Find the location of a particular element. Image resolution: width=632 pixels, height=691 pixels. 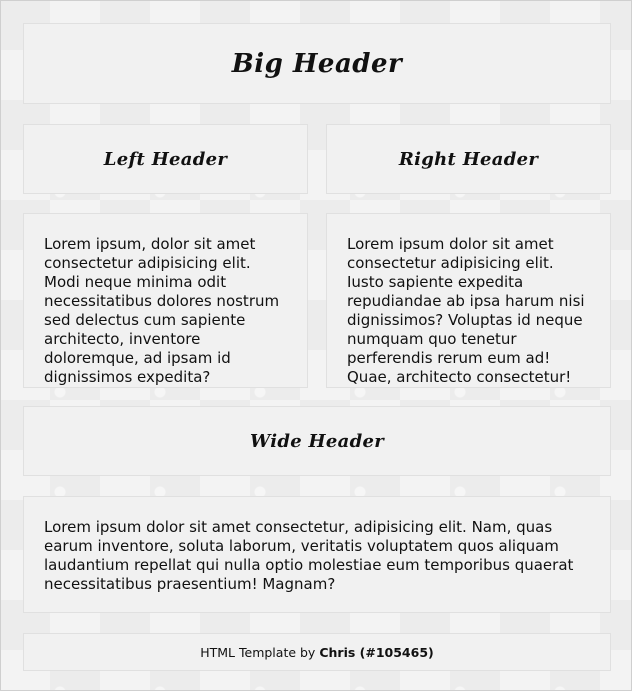

big-header-panel: Big Header is located at coordinates (317, 63).